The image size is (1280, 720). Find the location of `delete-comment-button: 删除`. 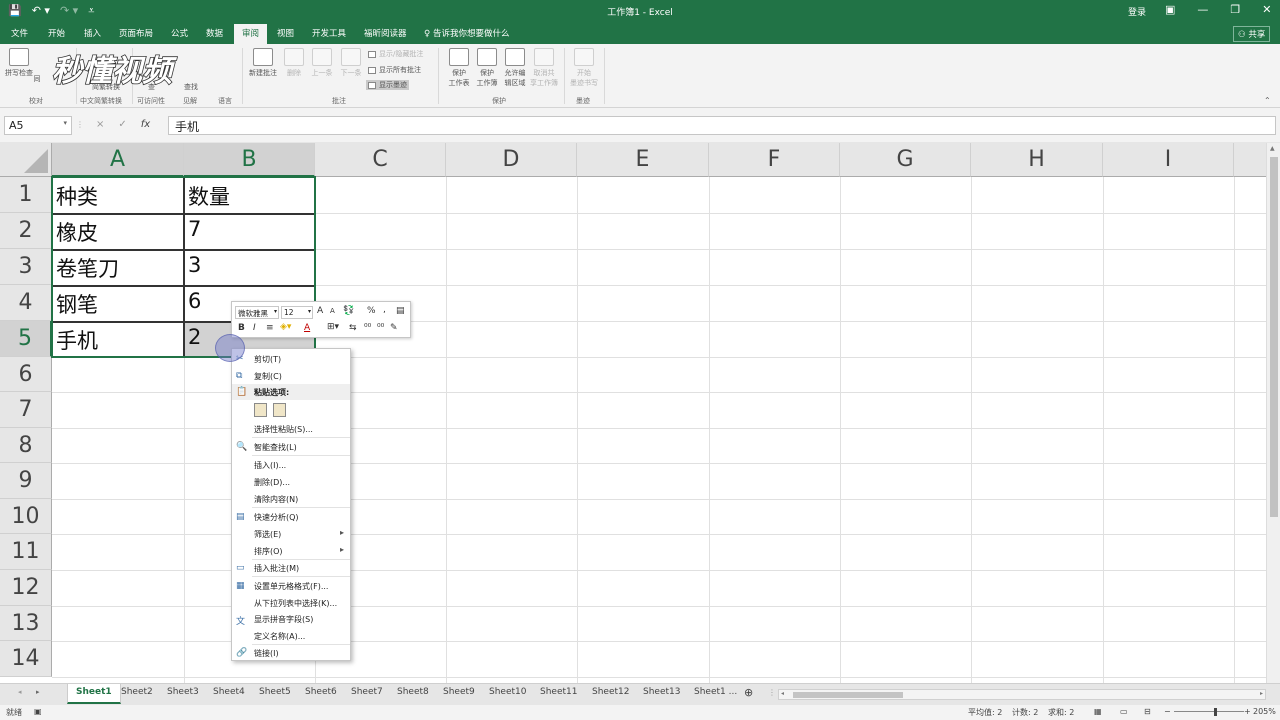

delete-comment-button: 删除 is located at coordinates (294, 63).